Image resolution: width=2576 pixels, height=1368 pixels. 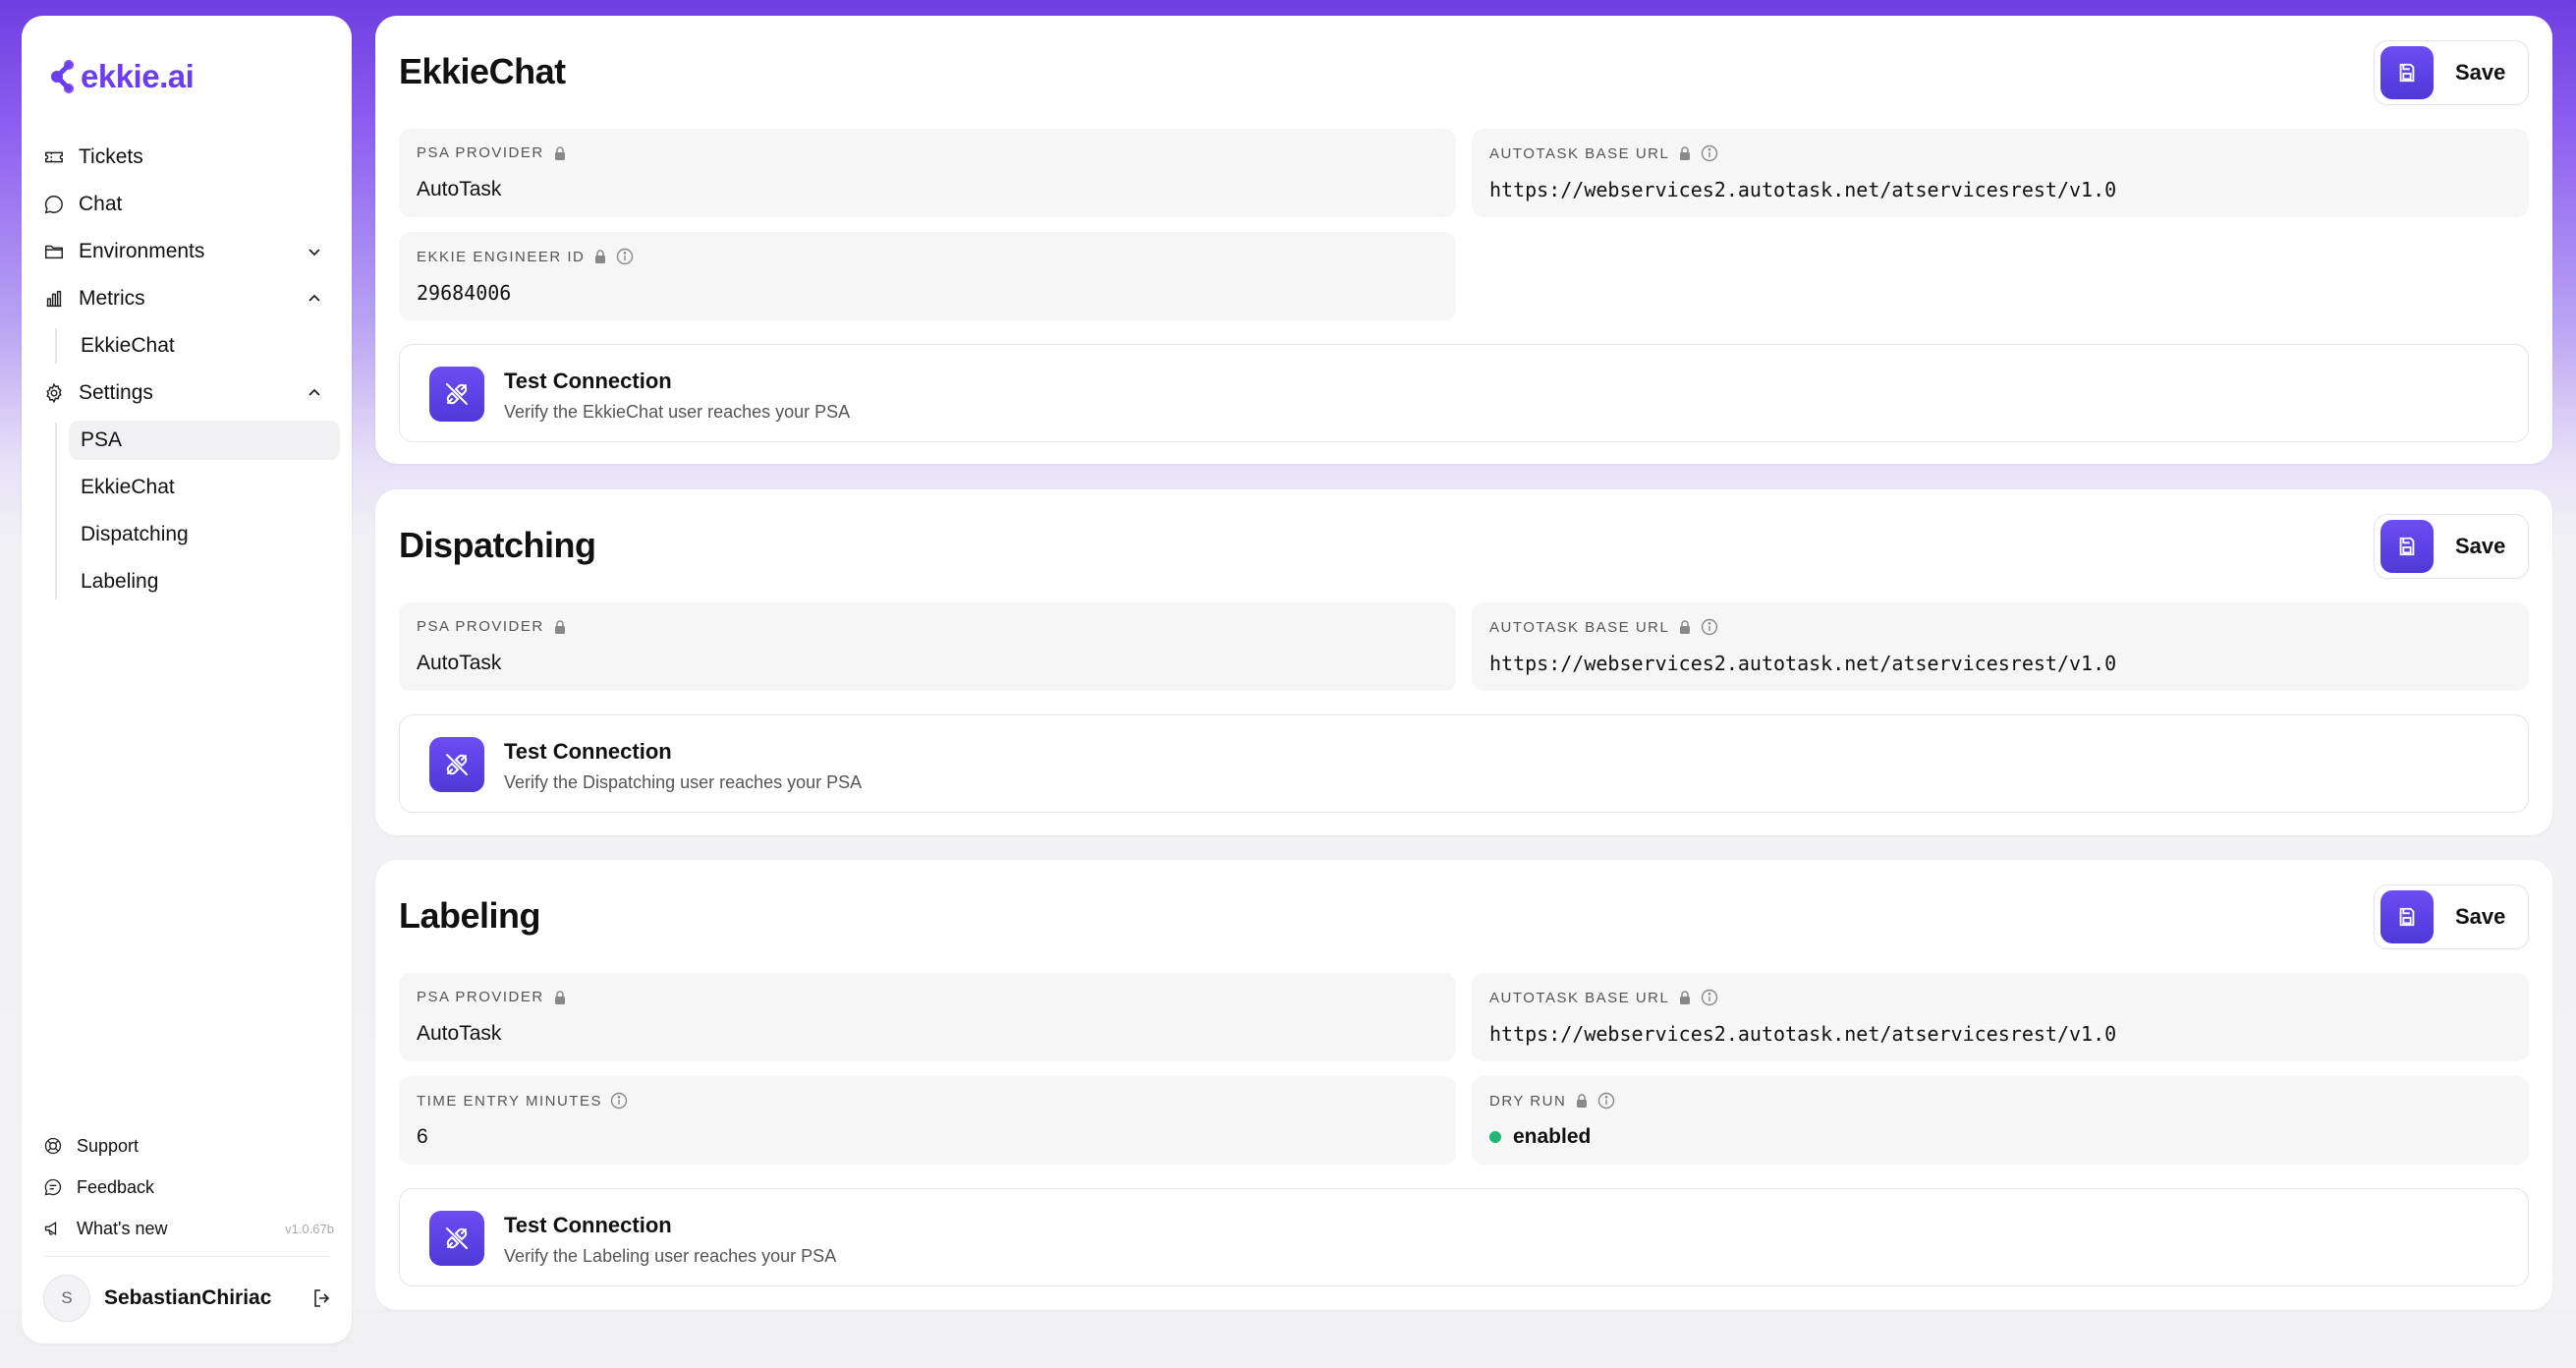 What do you see at coordinates (54, 157) in the screenshot?
I see `ticket-icon` at bounding box center [54, 157].